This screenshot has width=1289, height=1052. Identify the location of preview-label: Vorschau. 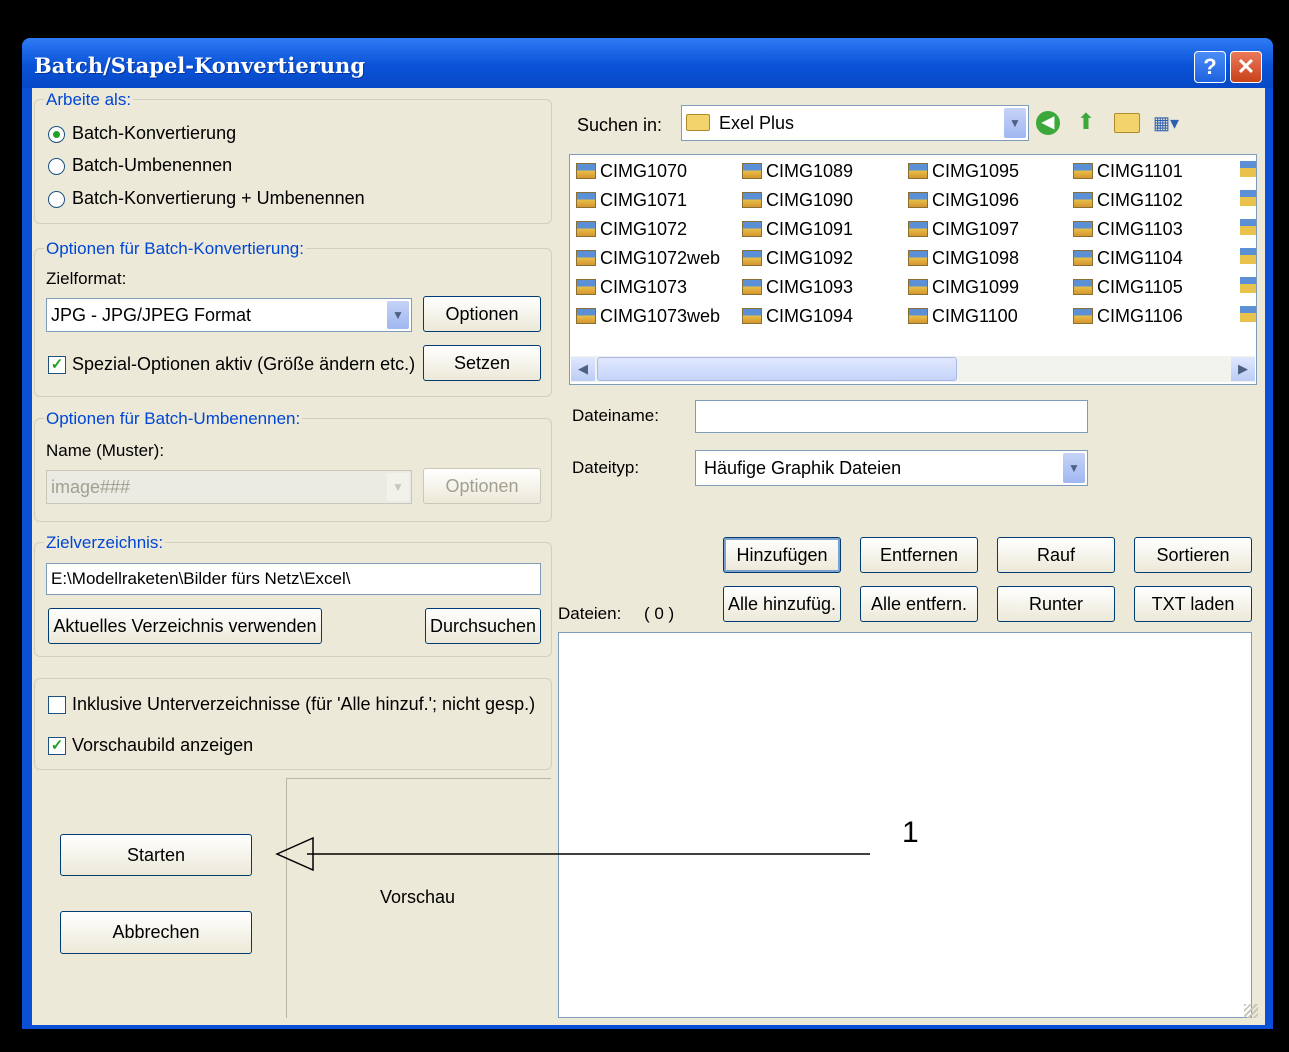
(418, 897).